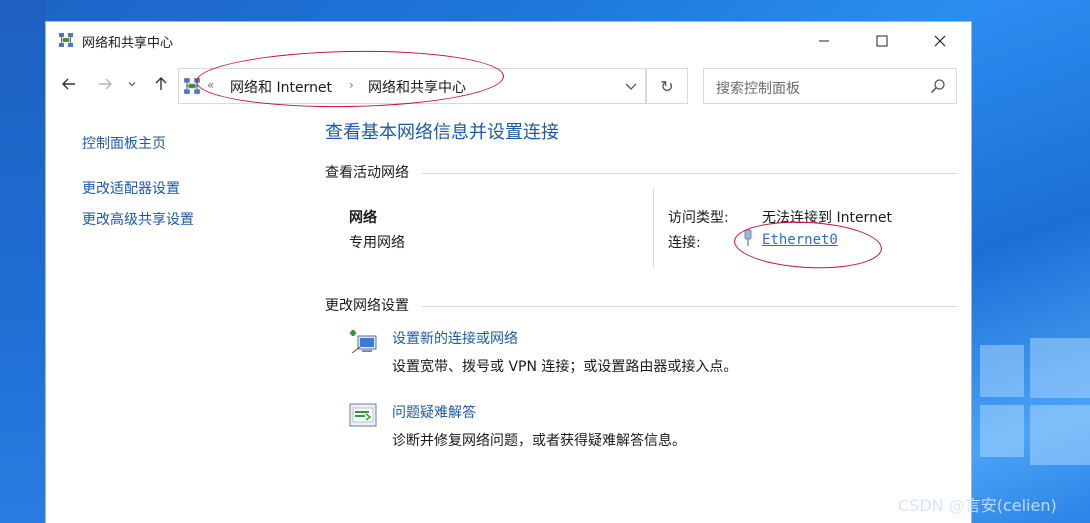  I want to click on task-new-connection-desc: 设置宽带、拨号或 VPN 连接；或设置路由器或接入点。, so click(565, 367).